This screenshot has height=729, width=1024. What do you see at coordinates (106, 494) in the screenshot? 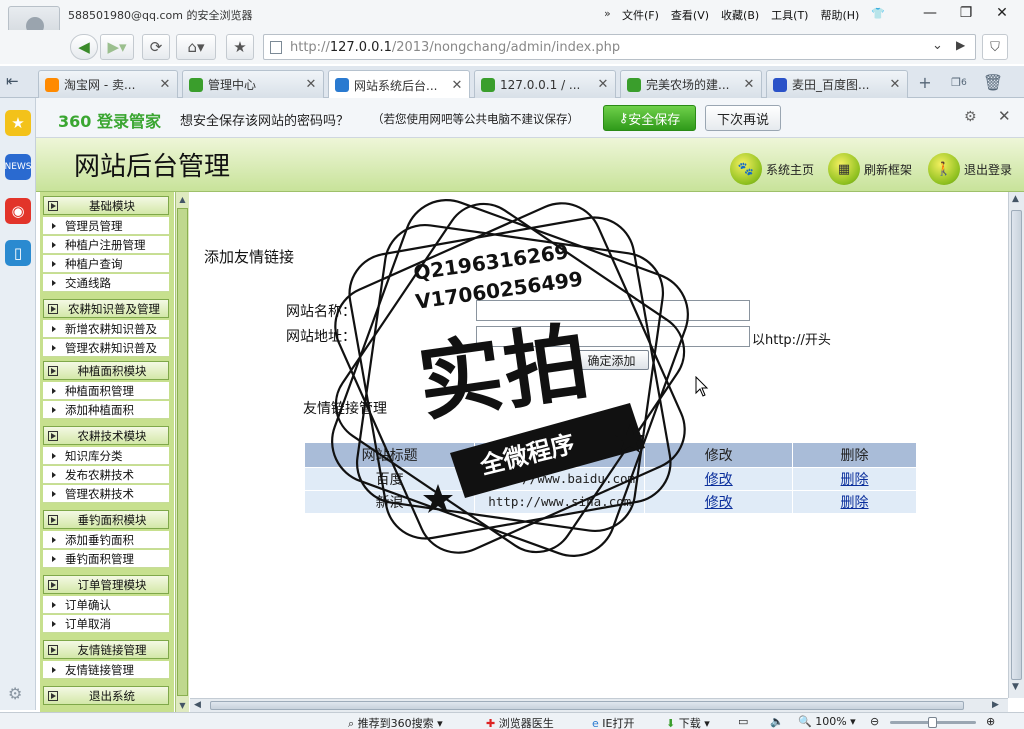
I see `menu-item-manage-tech: 管理农耕技术` at bounding box center [106, 494].